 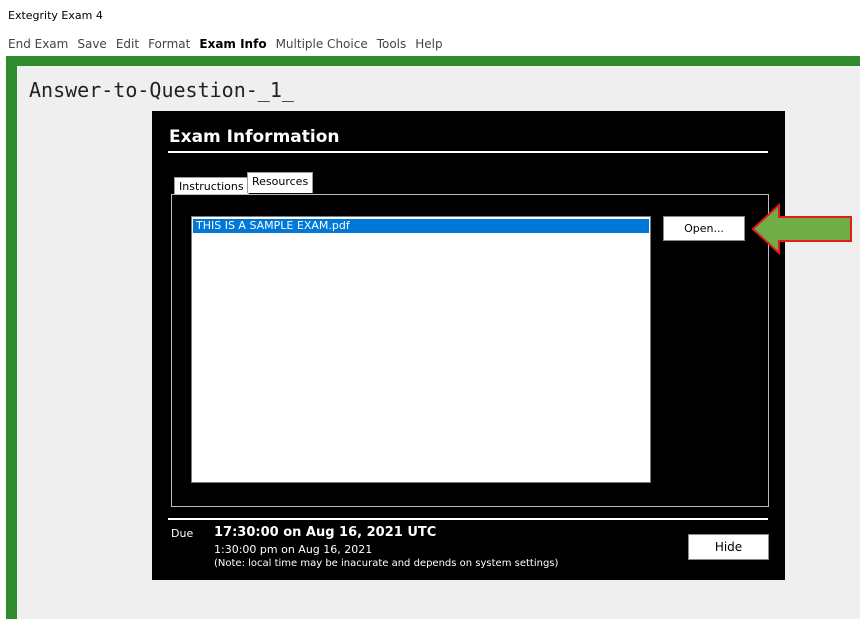 What do you see at coordinates (232, 44) in the screenshot?
I see `menu-exam-info: Exam Info` at bounding box center [232, 44].